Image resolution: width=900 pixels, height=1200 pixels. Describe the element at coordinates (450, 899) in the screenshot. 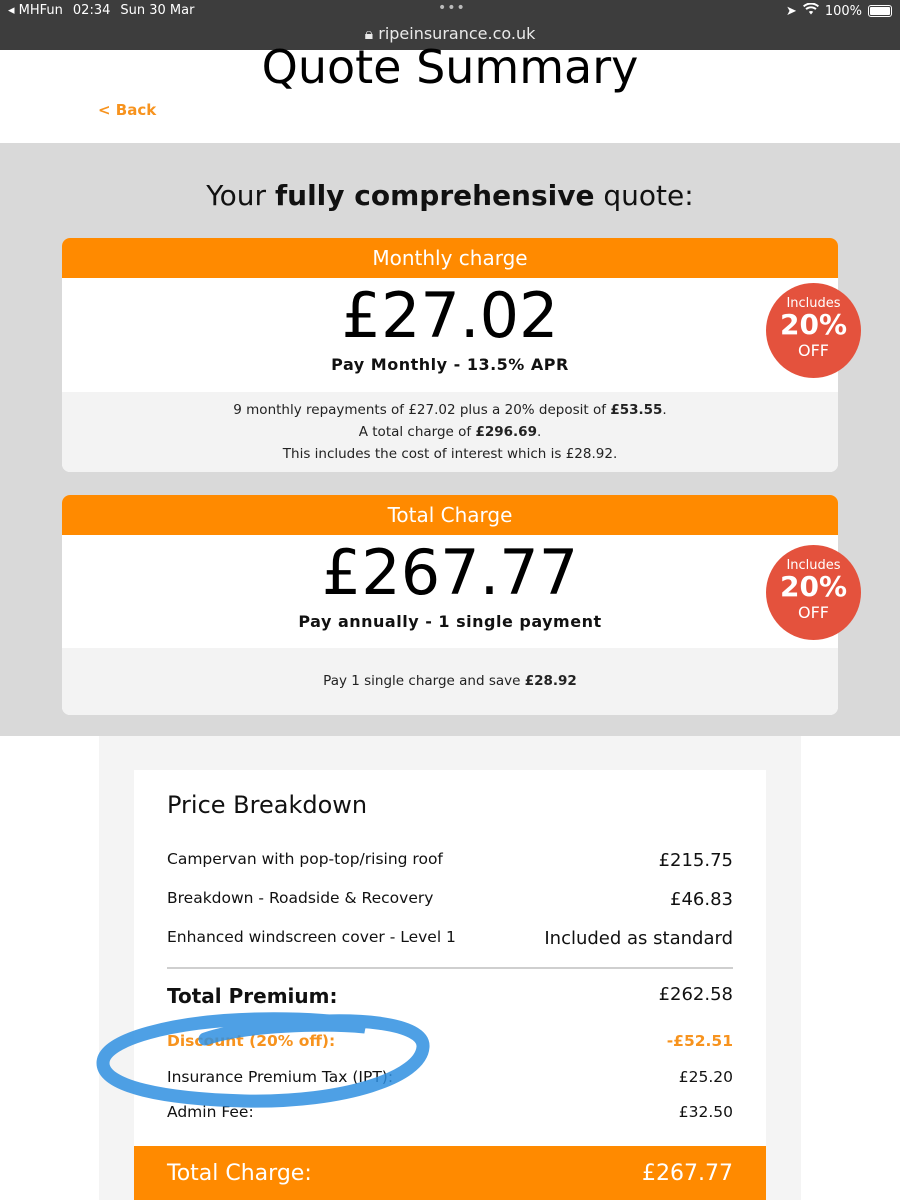

I see `breakdown-item: Breakdown - Roadside & Recovery £46.83` at that location.